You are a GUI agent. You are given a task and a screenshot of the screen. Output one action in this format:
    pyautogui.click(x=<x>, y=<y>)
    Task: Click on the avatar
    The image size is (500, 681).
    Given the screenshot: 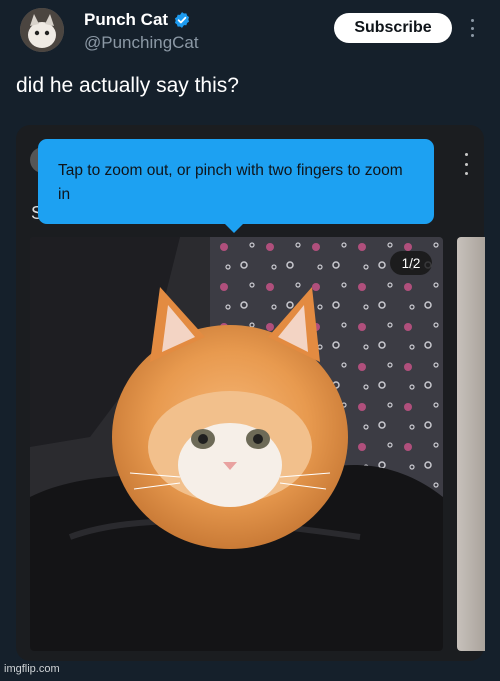 What is the action you would take?
    pyautogui.click(x=42, y=30)
    